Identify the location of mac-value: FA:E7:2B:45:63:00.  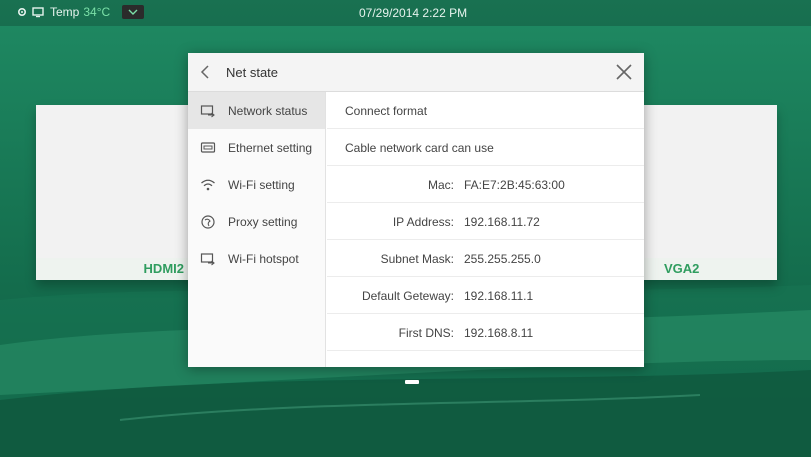
(514, 185).